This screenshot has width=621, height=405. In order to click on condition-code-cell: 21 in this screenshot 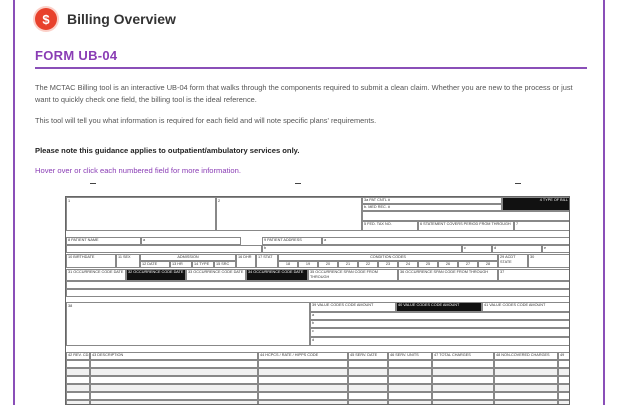, I will do `click(348, 264)`.